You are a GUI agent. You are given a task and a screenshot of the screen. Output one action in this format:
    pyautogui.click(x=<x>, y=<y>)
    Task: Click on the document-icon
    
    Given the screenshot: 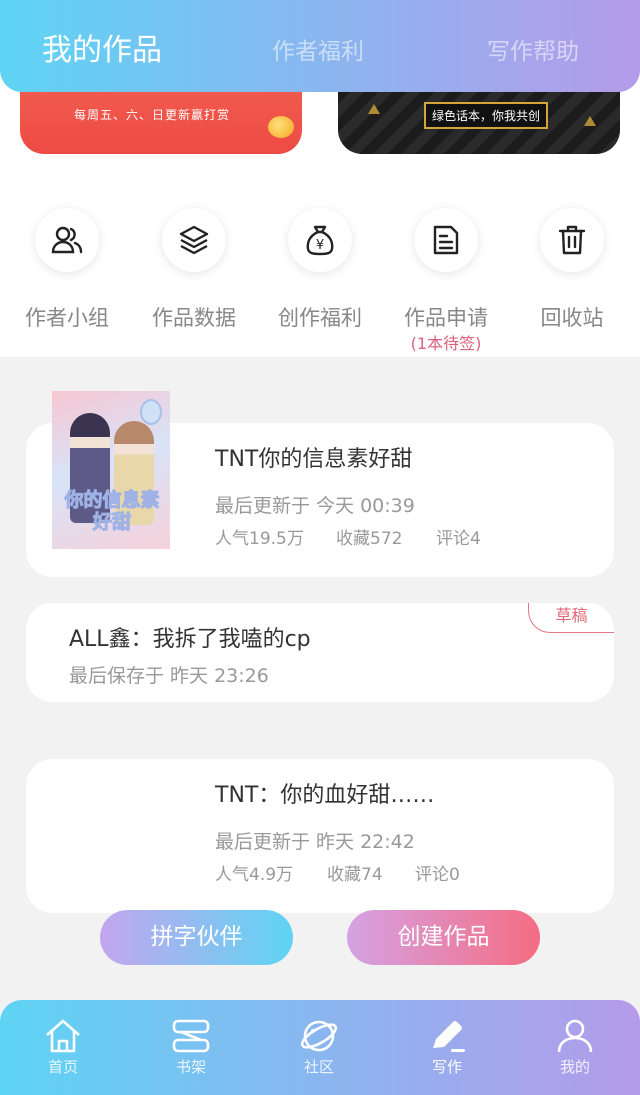 What is the action you would take?
    pyautogui.click(x=446, y=240)
    